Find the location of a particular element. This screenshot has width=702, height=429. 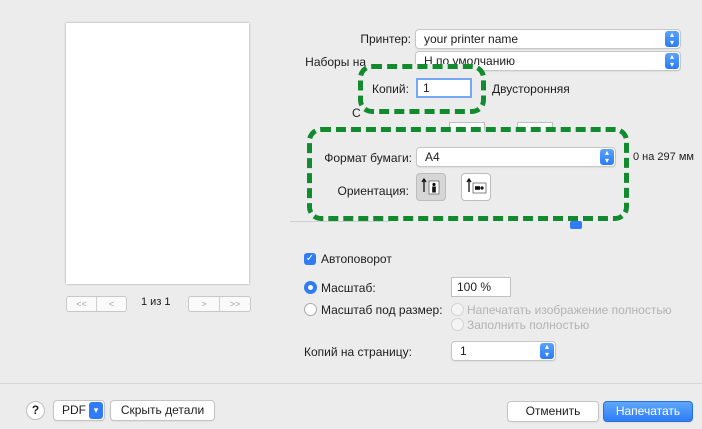

scale-label: Масштаб: is located at coordinates (348, 288).